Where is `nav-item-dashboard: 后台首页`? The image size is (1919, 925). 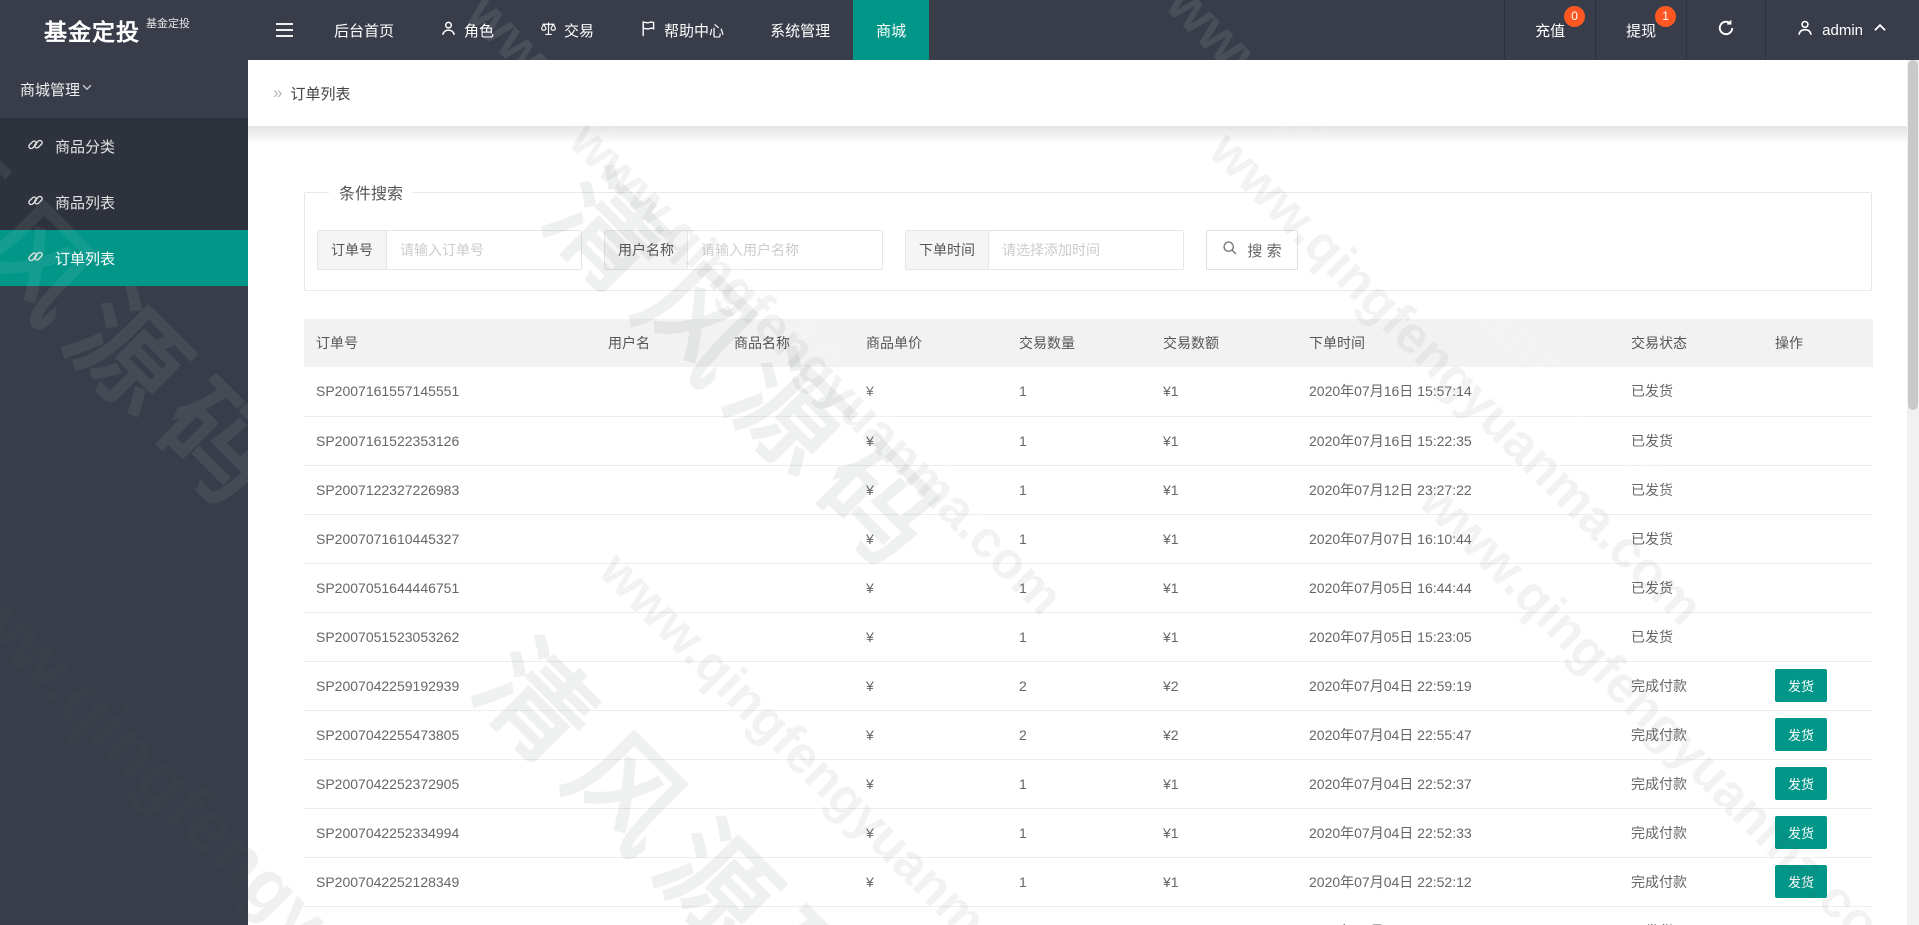 nav-item-dashboard: 后台首页 is located at coordinates (364, 30).